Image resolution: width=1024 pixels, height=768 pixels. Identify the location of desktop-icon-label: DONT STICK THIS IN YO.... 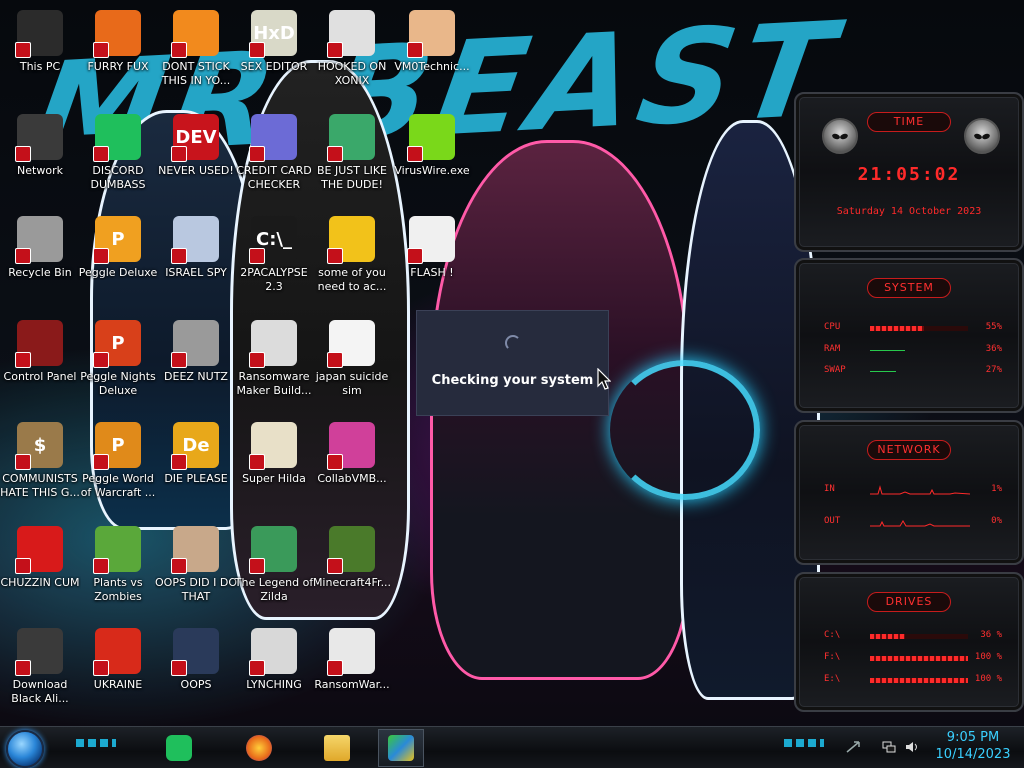
(196, 73).